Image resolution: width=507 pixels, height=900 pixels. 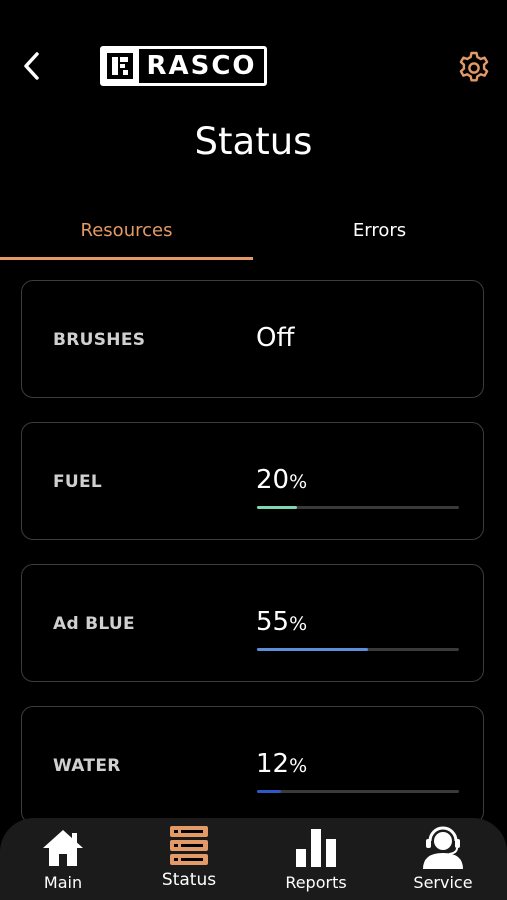 I want to click on nav-label: Status, so click(x=189, y=880).